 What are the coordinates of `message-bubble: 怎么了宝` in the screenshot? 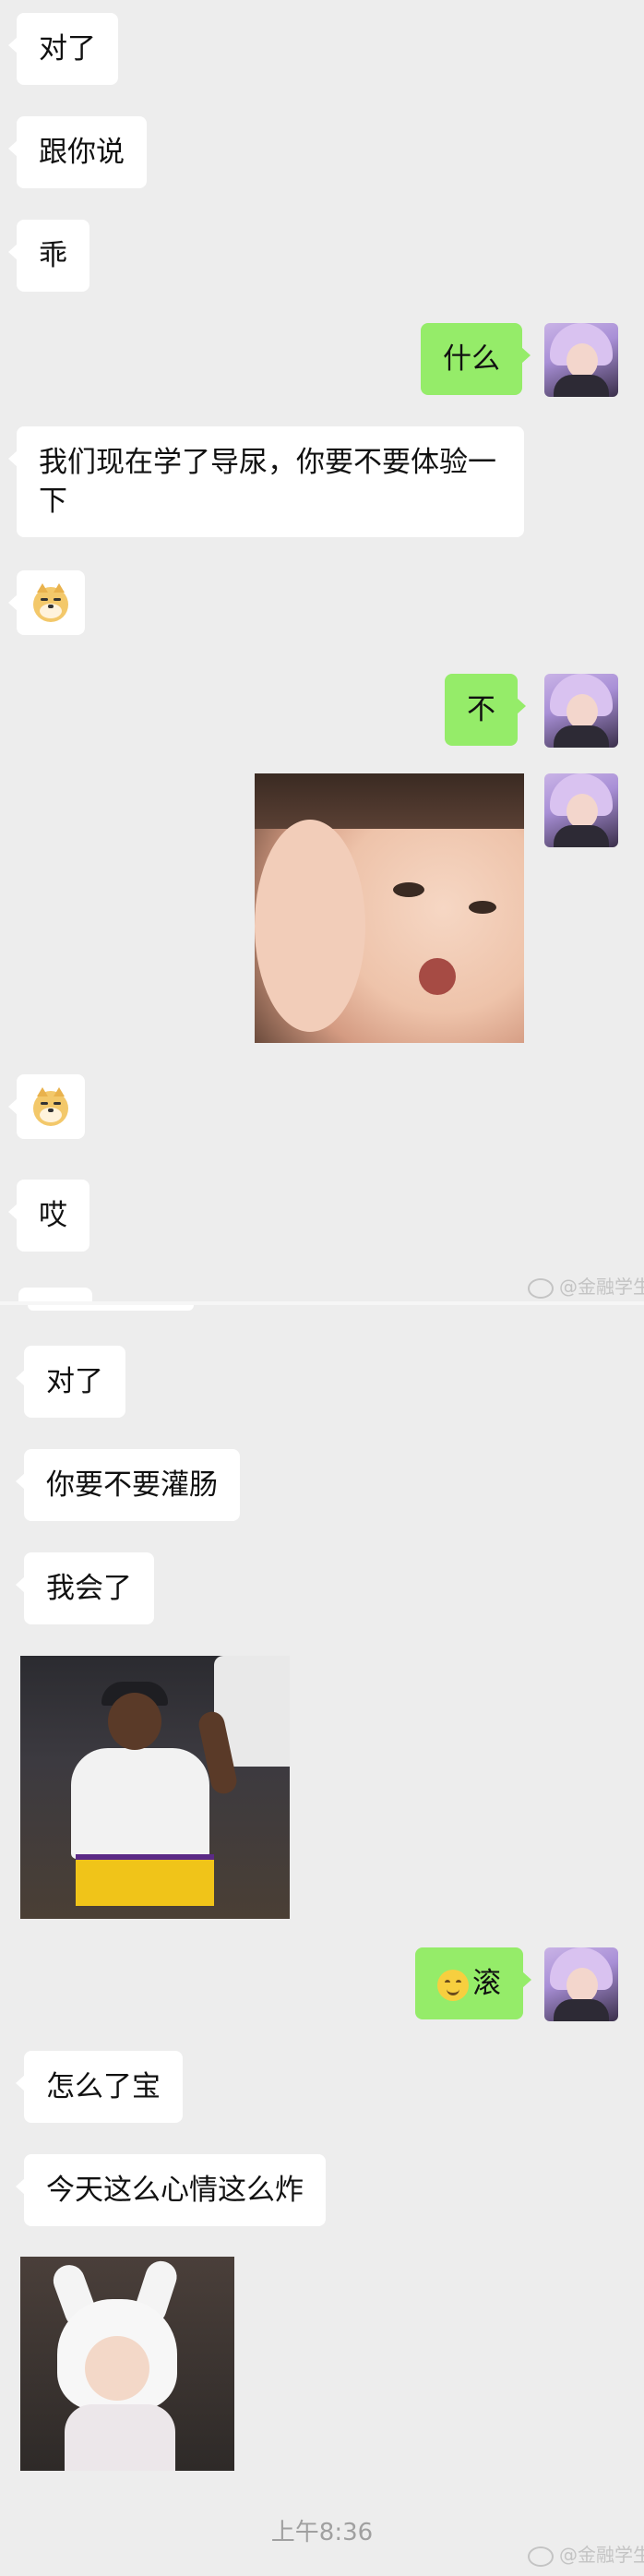 It's located at (99, 2087).